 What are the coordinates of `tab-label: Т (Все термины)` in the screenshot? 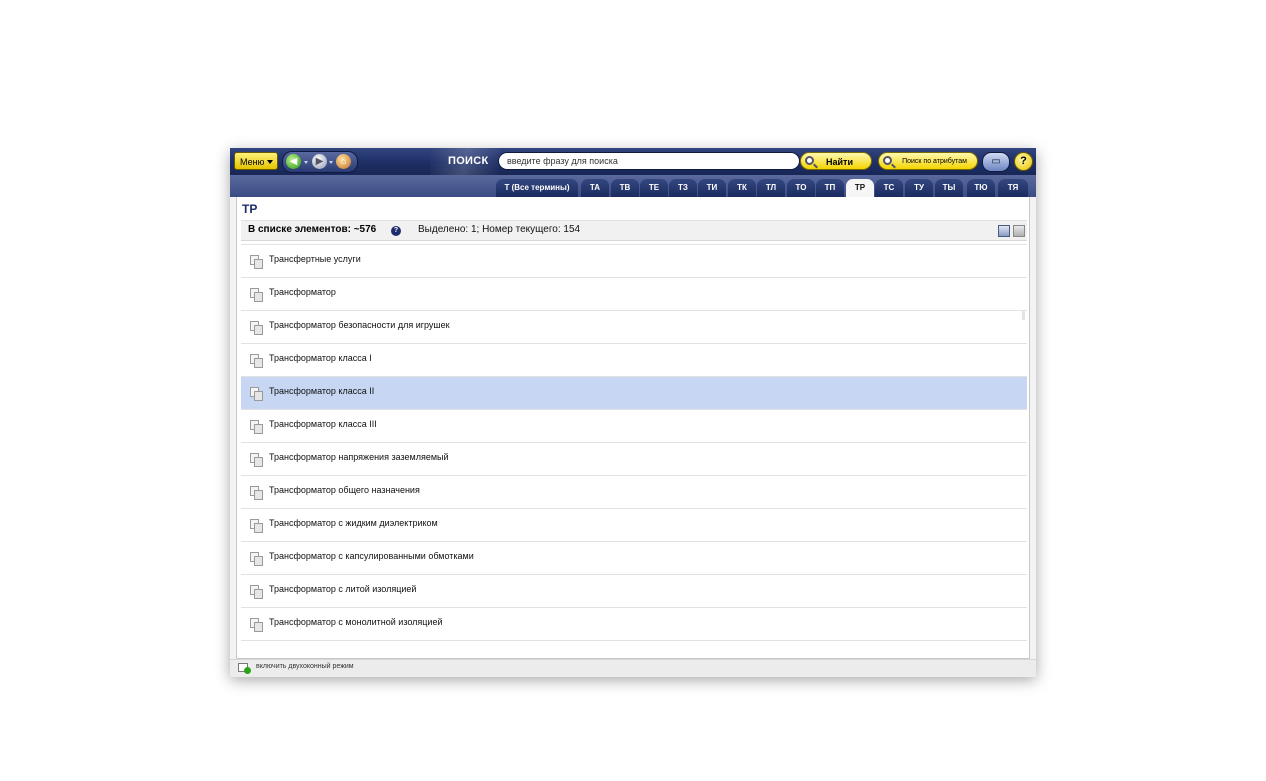 It's located at (537, 187).